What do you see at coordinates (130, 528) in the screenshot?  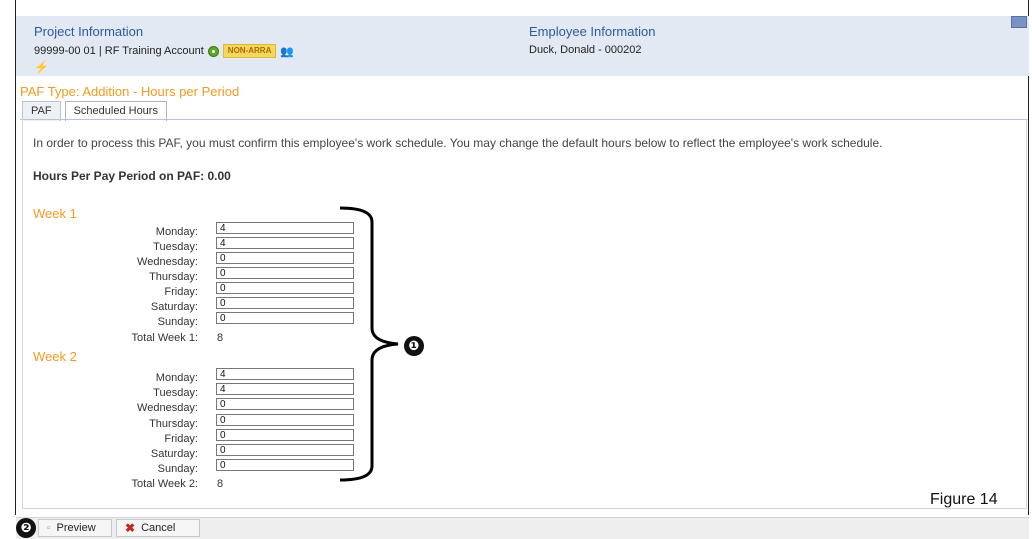 I see `cancel-icon: ✖` at bounding box center [130, 528].